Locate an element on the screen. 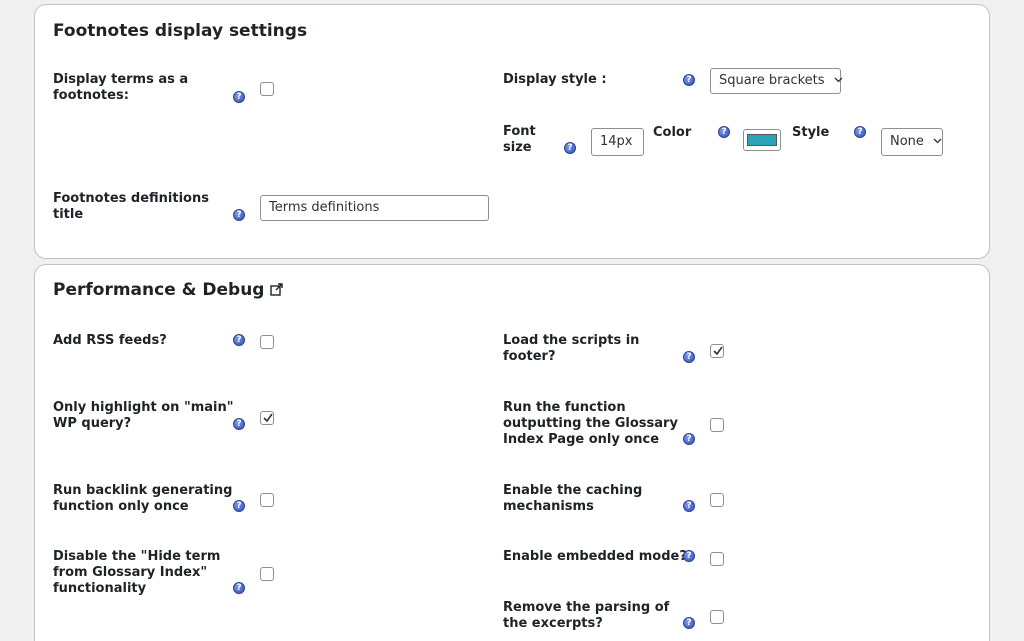 Image resolution: width=1024 pixels, height=641 pixels. display-style-label: Display style : is located at coordinates (555, 79).